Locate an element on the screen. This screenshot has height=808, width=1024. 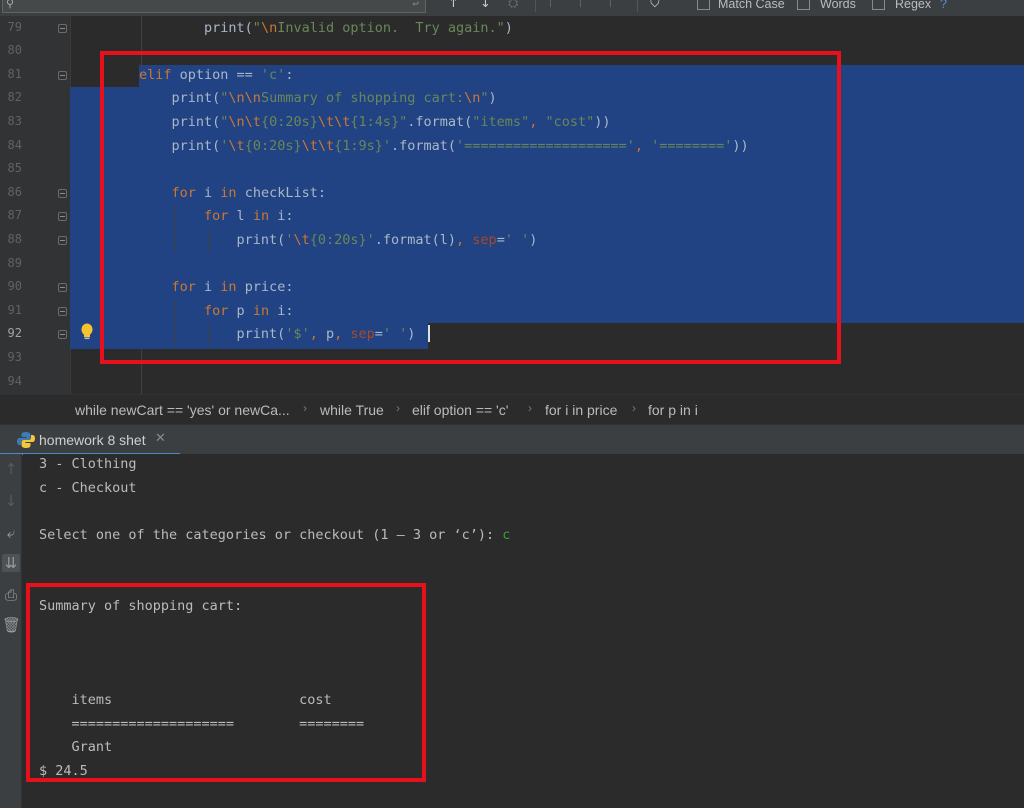
regex-checkbox is located at coordinates (878, 5).